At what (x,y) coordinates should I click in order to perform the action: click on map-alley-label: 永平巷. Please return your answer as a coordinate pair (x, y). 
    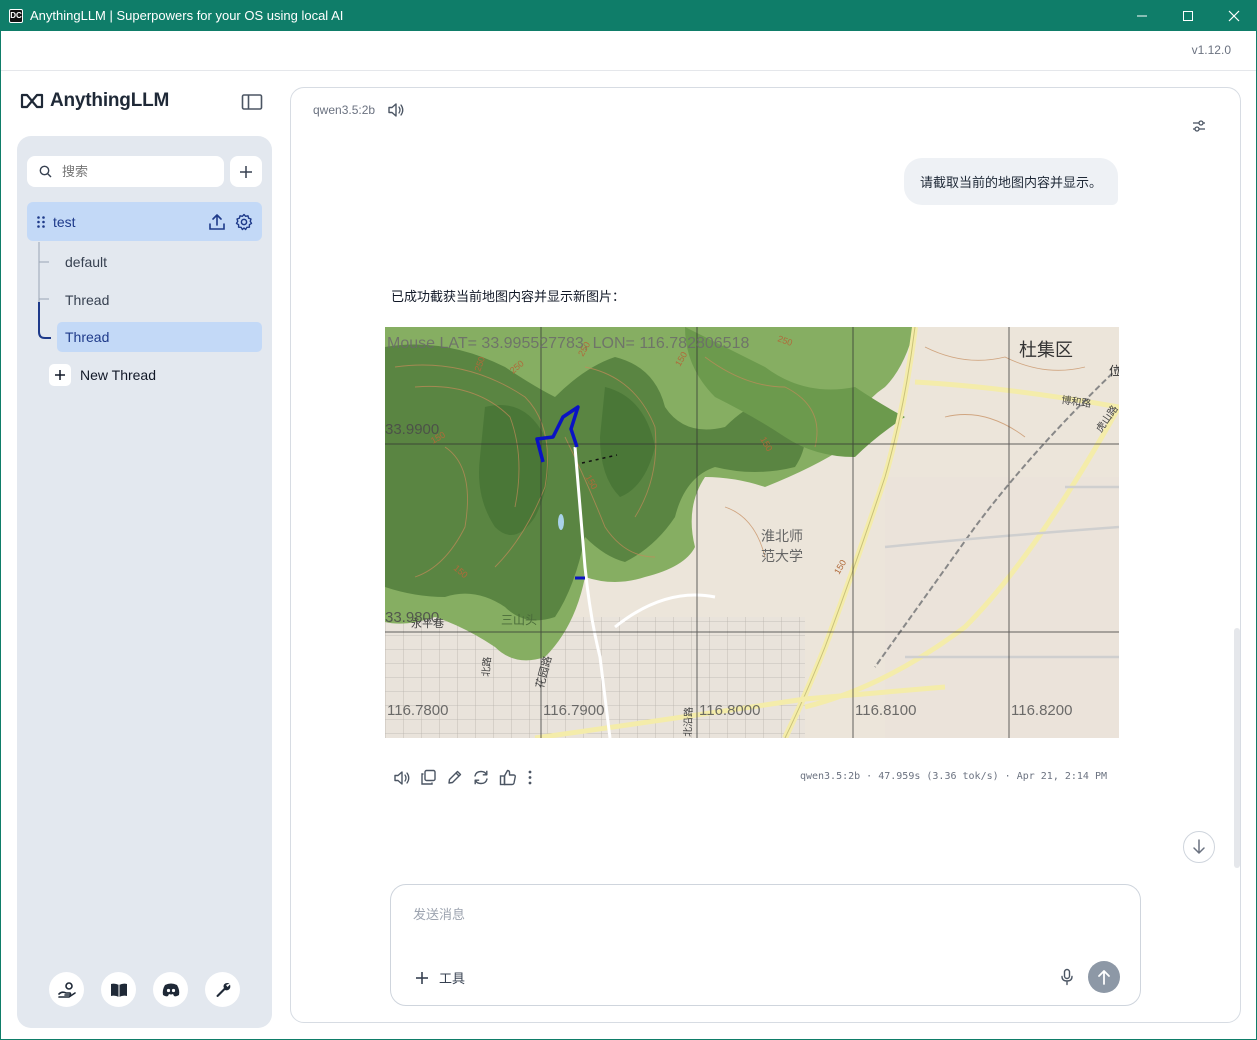
    Looking at the image, I should click on (427, 623).